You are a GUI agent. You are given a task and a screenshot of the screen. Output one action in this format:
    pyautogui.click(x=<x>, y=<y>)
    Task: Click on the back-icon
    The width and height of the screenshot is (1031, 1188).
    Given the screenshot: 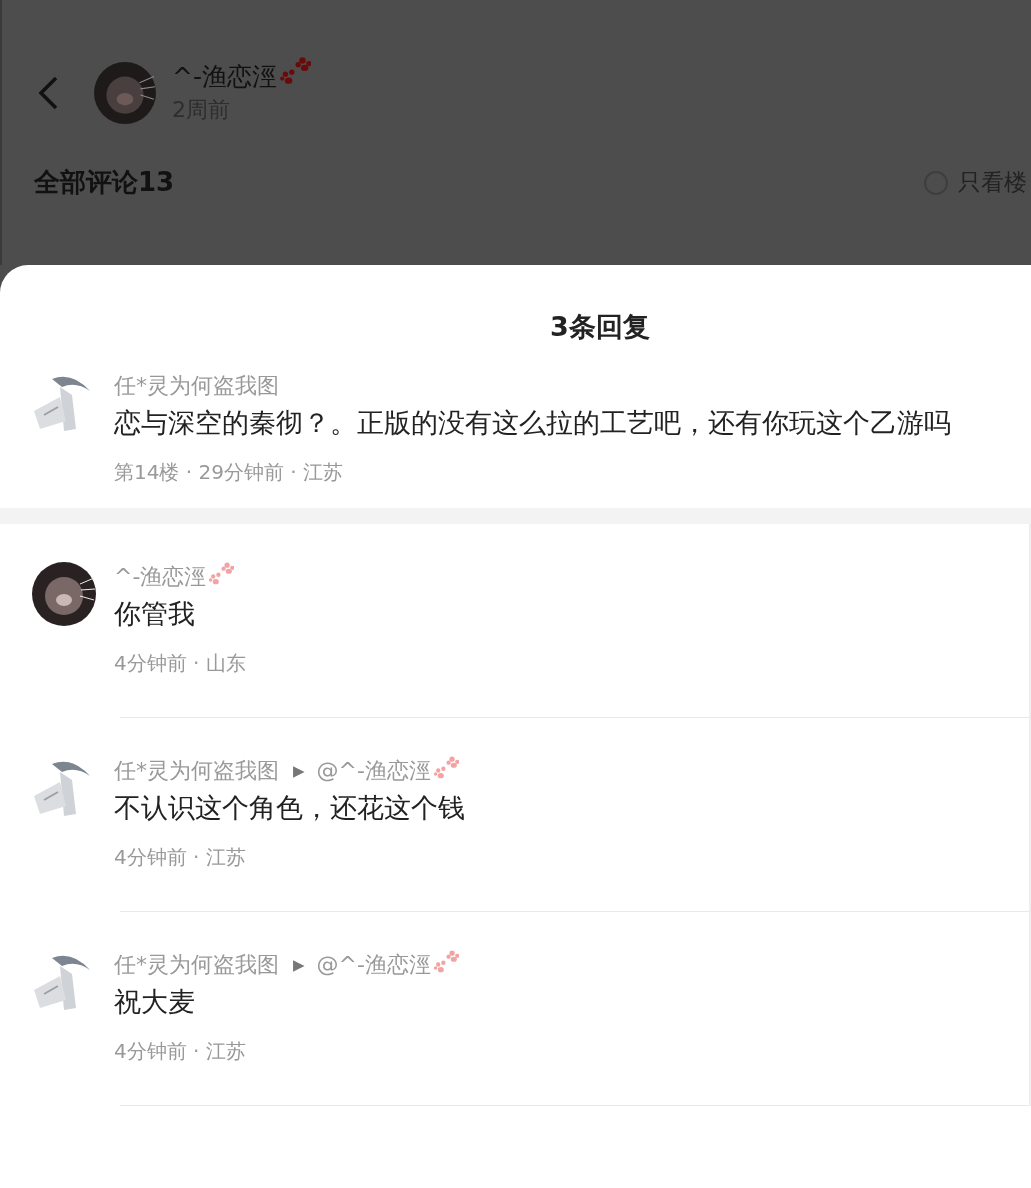 What is the action you would take?
    pyautogui.click(x=48, y=92)
    